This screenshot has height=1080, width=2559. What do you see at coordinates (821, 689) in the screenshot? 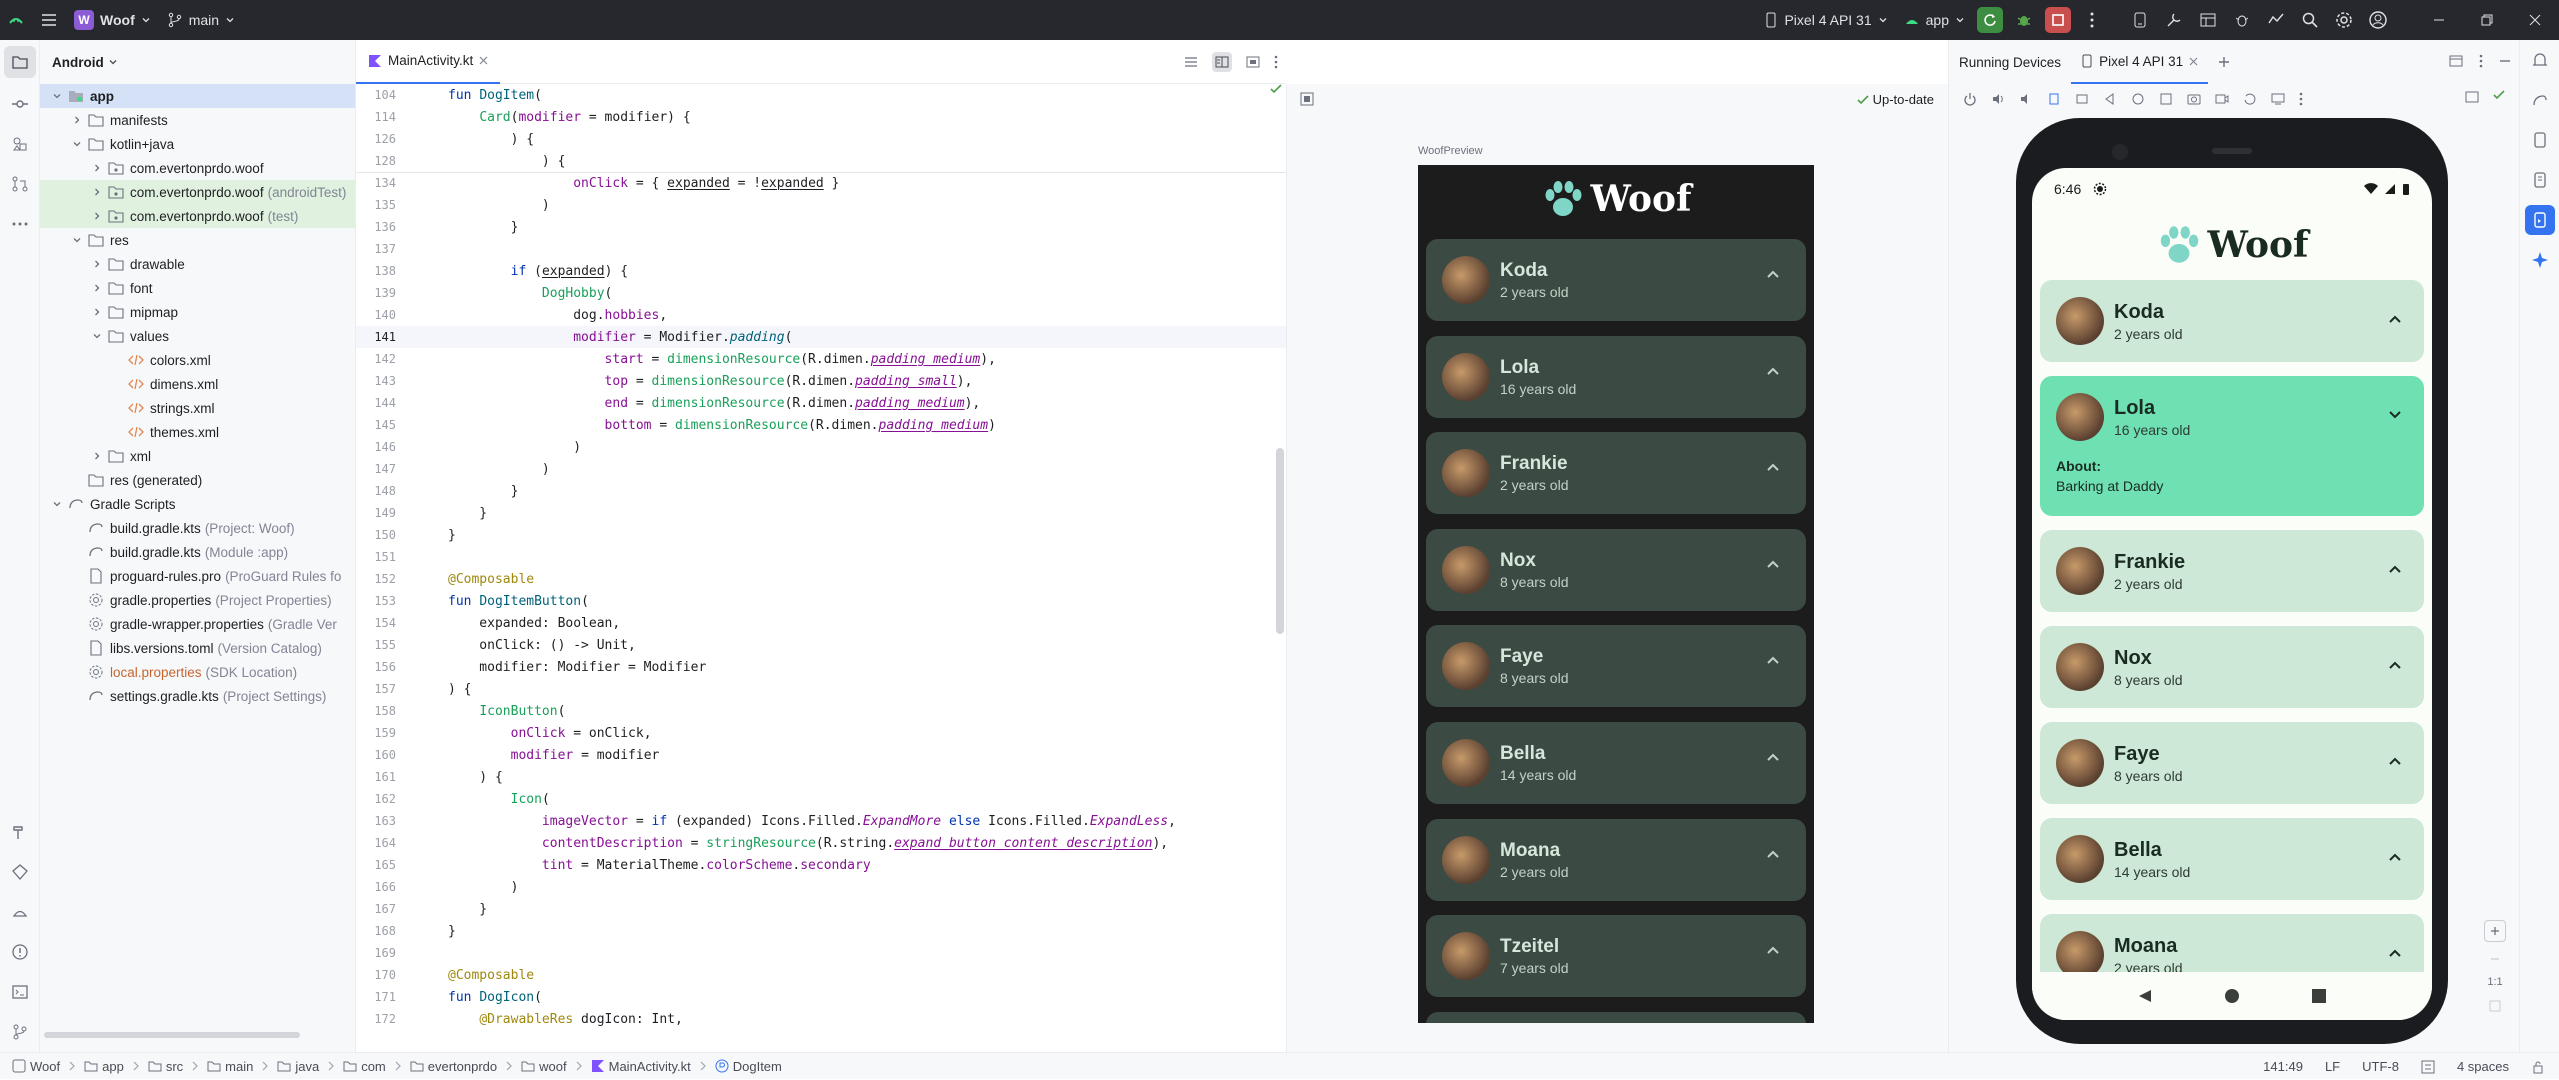
I see `code-line: 157) {` at bounding box center [821, 689].